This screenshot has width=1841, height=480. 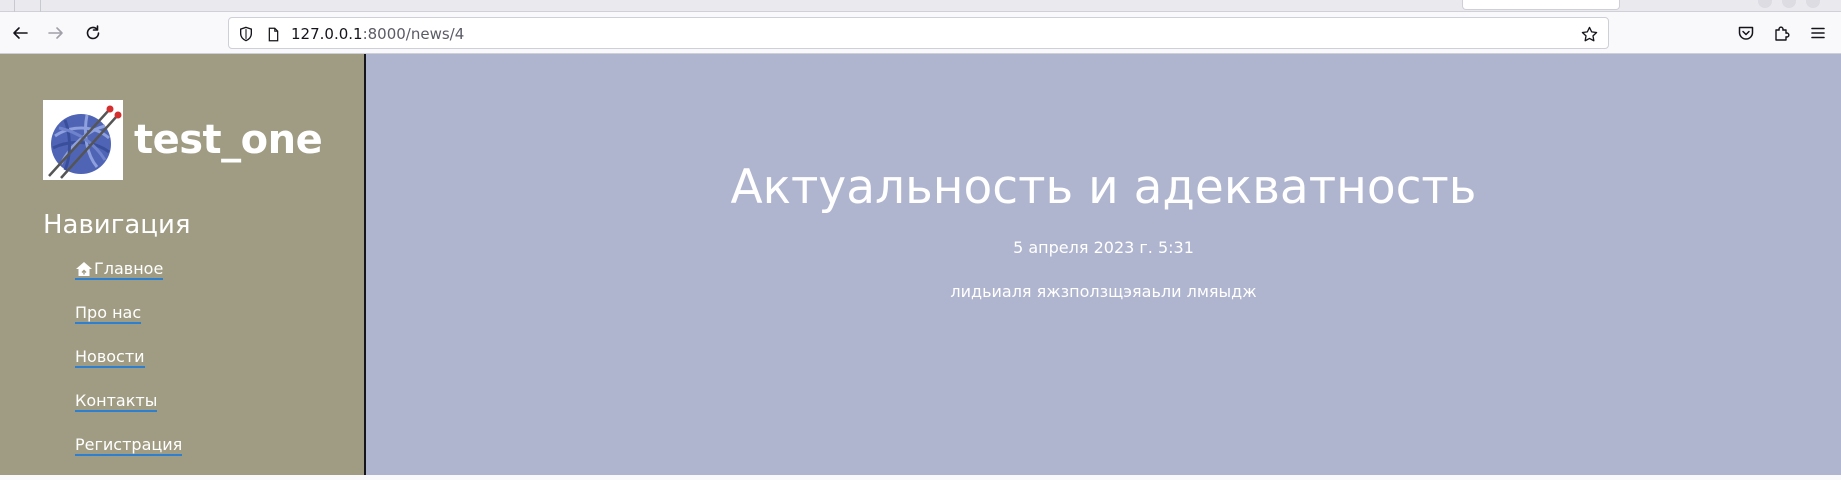 What do you see at coordinates (1589, 34) in the screenshot?
I see `bookmark-star-icon` at bounding box center [1589, 34].